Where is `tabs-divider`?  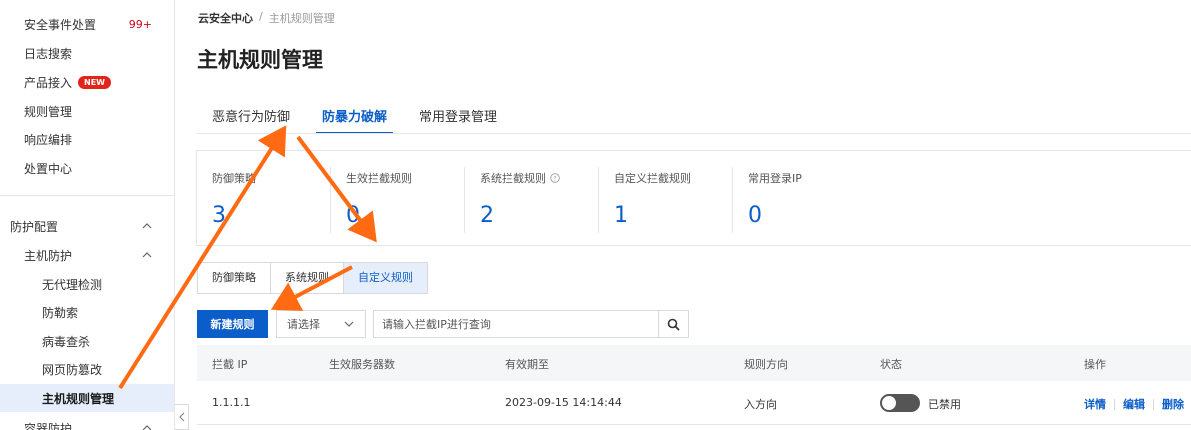 tabs-divider is located at coordinates (693, 133).